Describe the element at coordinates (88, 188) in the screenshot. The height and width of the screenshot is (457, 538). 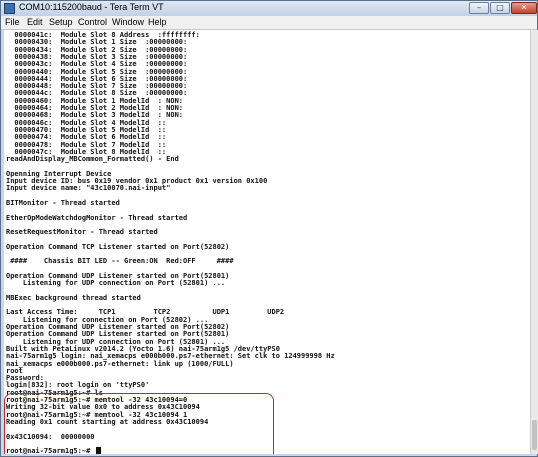
I see `terminal-line: Input device name: "43c10070.nai-input"` at that location.